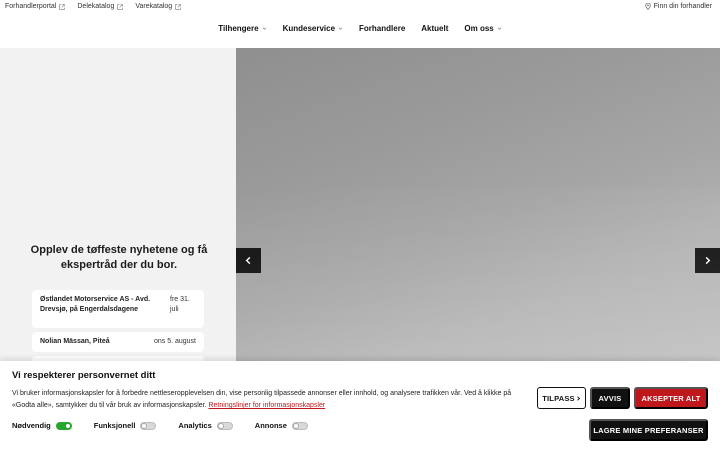  What do you see at coordinates (648, 430) in the screenshot?
I see `save-preferences-button: LAGRE MINE PREFERANSER` at bounding box center [648, 430].